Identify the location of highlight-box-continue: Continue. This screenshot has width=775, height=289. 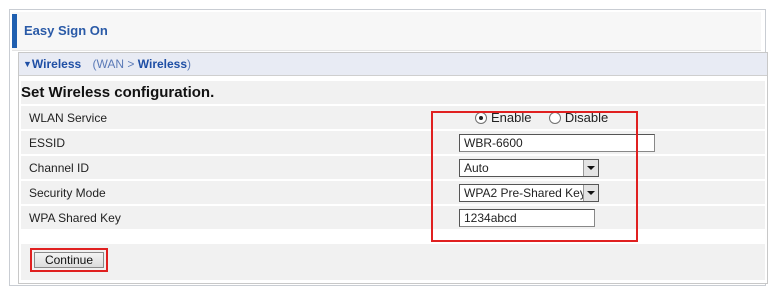
(69, 260).